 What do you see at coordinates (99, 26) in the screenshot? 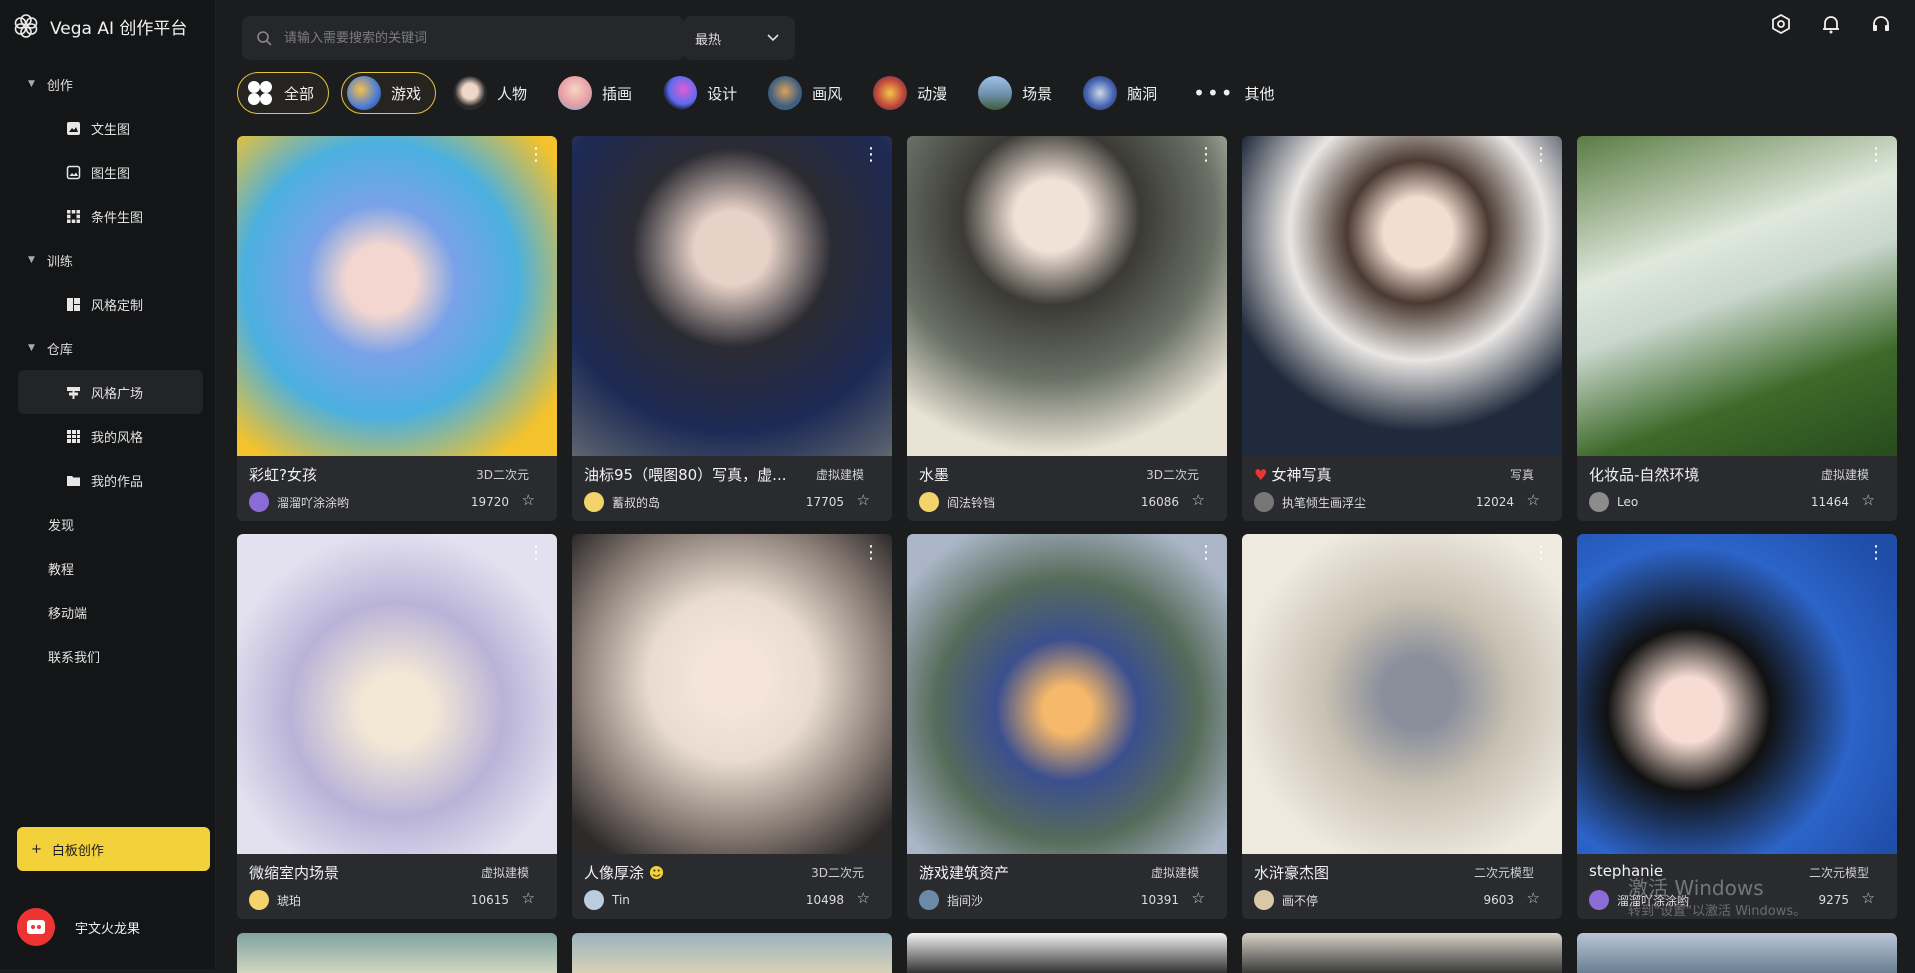
I see `app-logo: Vega AI 创作平台` at bounding box center [99, 26].